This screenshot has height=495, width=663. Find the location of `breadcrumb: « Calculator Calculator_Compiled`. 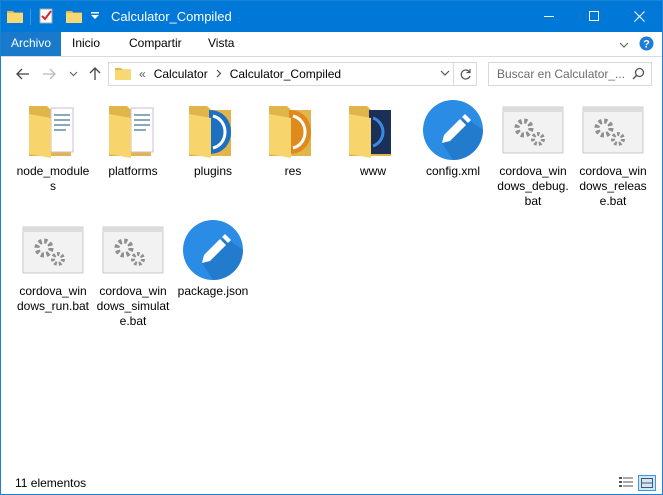

breadcrumb: « Calculator Calculator_Compiled is located at coordinates (228, 74).